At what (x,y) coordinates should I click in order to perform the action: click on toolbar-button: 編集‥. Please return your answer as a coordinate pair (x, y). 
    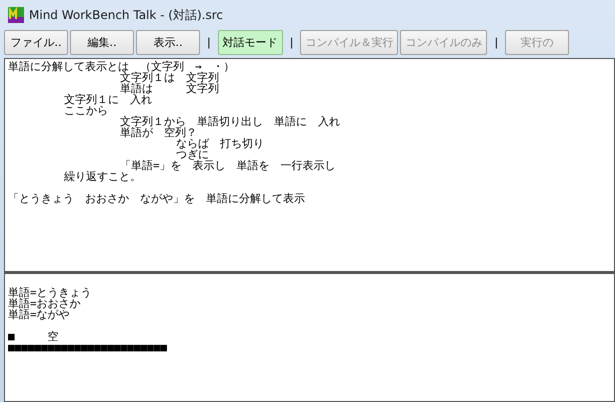
    Looking at the image, I should click on (102, 42).